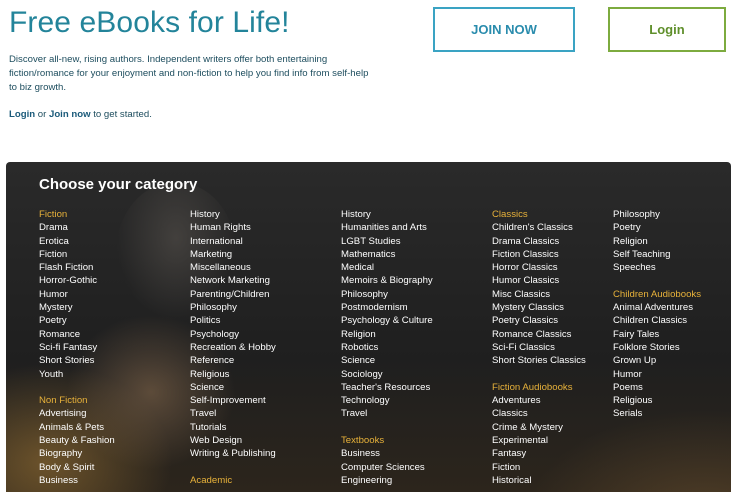 The height and width of the screenshot is (492, 741). What do you see at coordinates (77, 214) in the screenshot?
I see `category-heading-fiction: Fiction` at bounding box center [77, 214].